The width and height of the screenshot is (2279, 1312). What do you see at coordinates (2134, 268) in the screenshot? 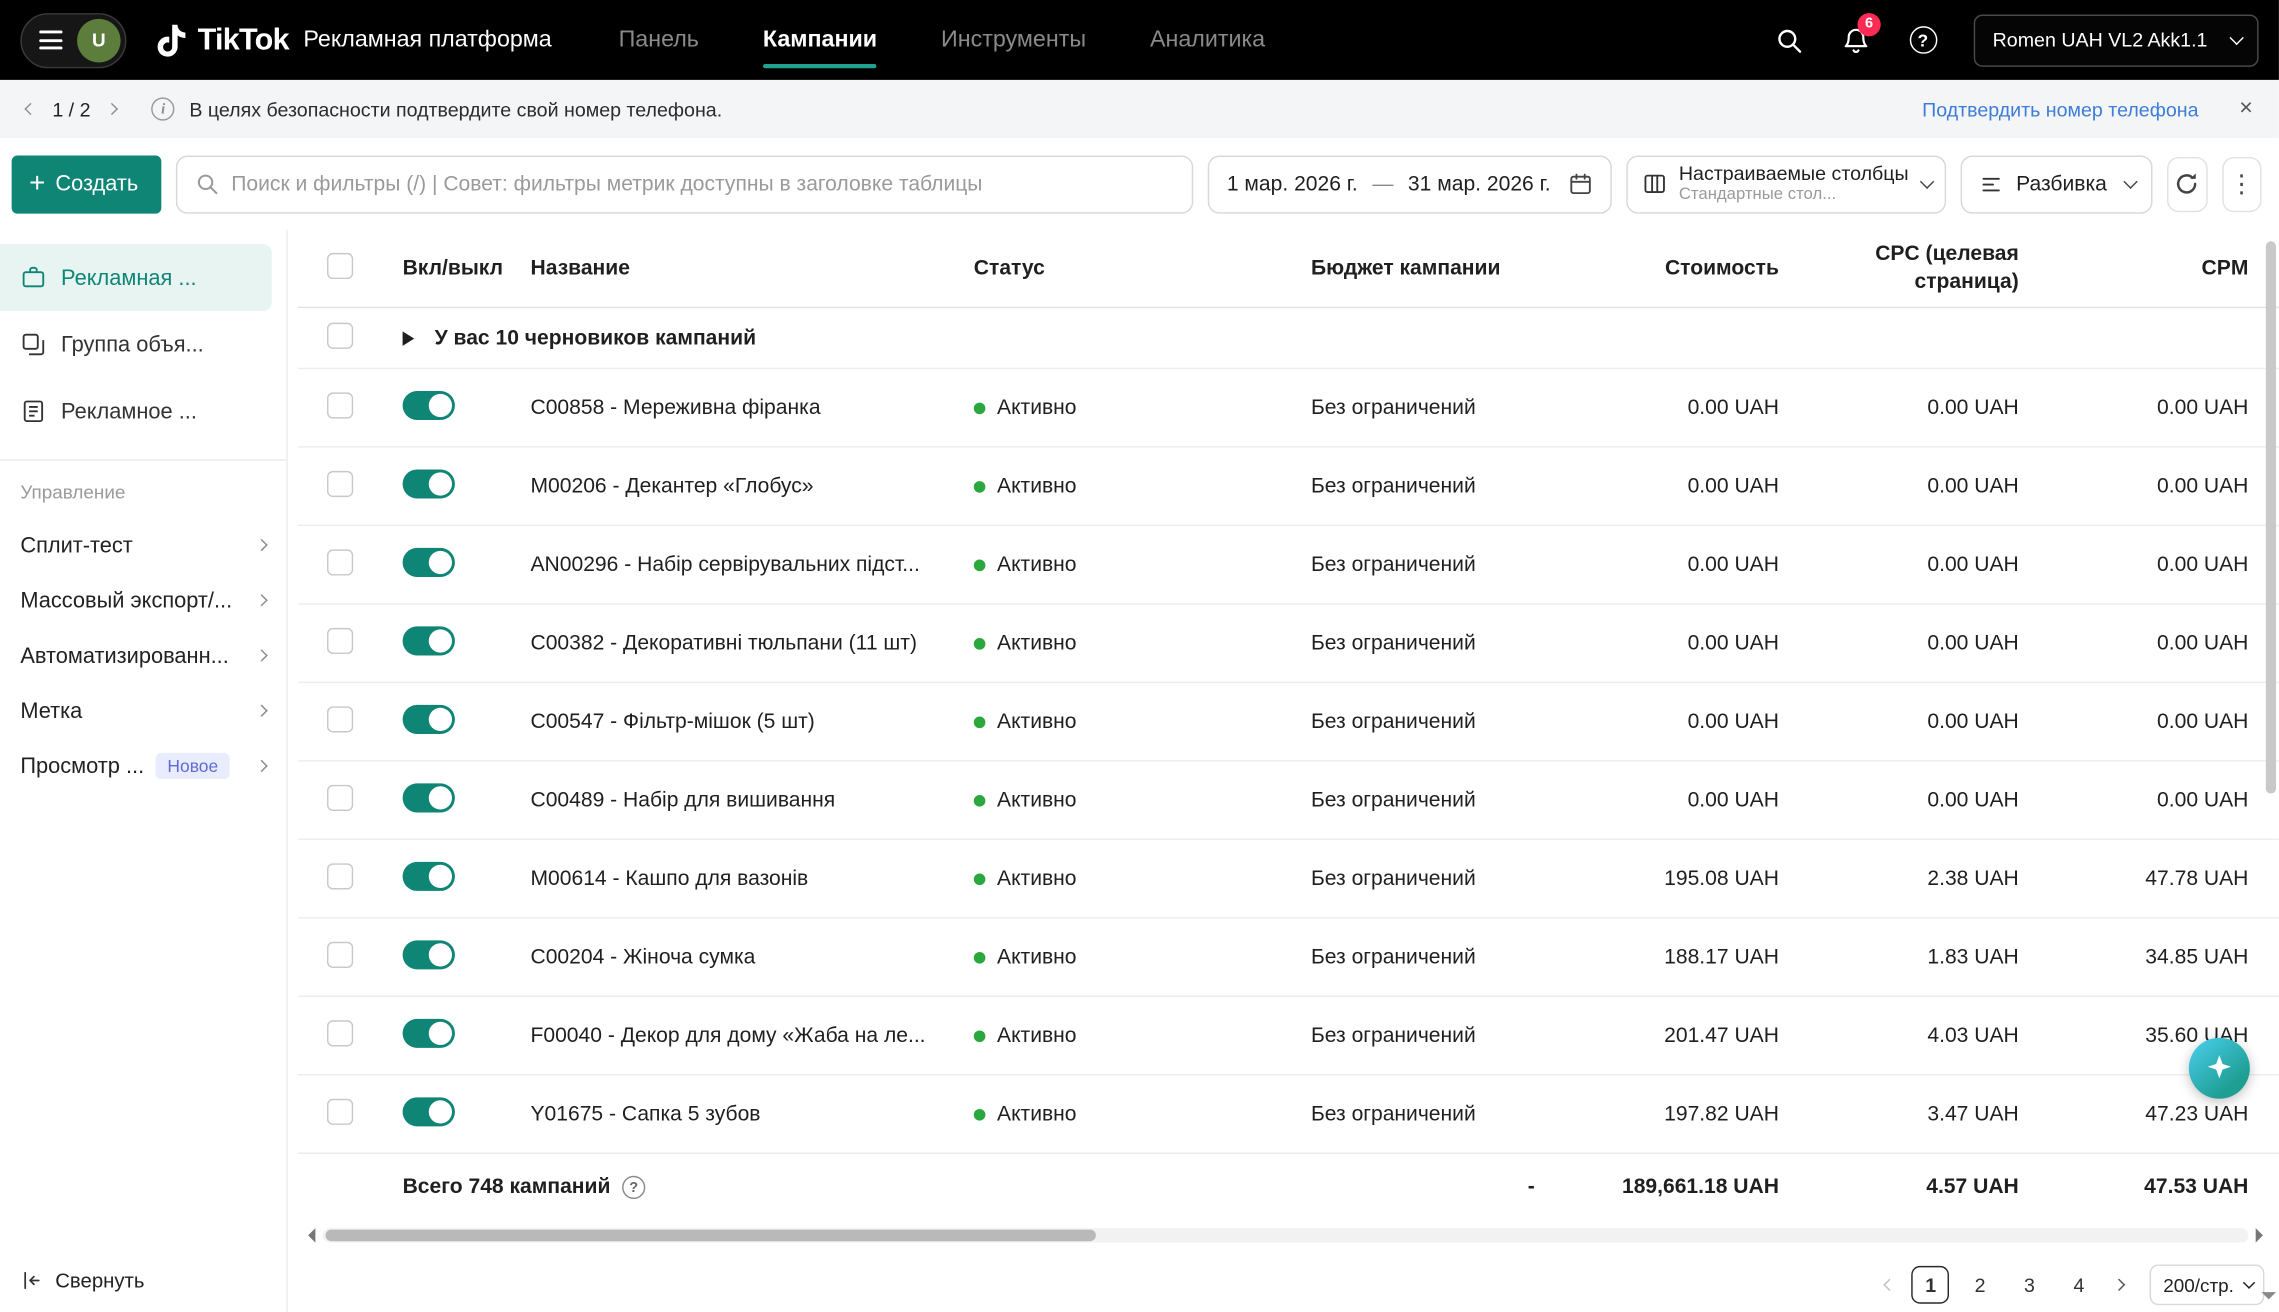
I see `col-header-cpm: CPM` at bounding box center [2134, 268].